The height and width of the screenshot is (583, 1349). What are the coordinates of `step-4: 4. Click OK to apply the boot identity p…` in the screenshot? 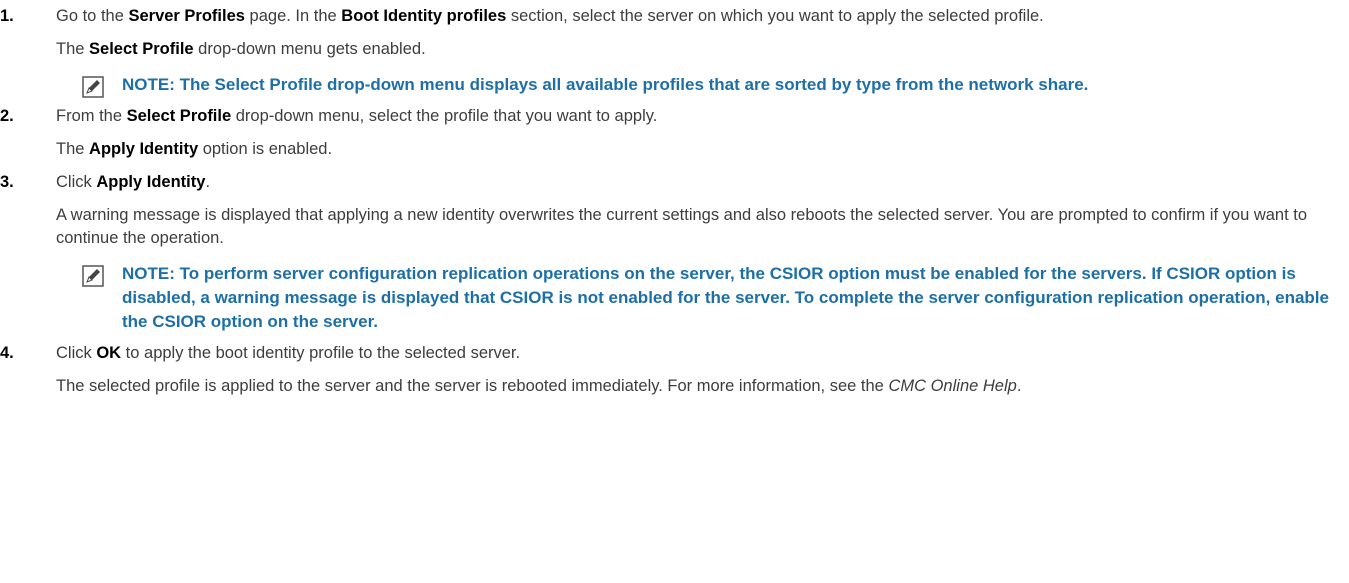 It's located at (674, 370).